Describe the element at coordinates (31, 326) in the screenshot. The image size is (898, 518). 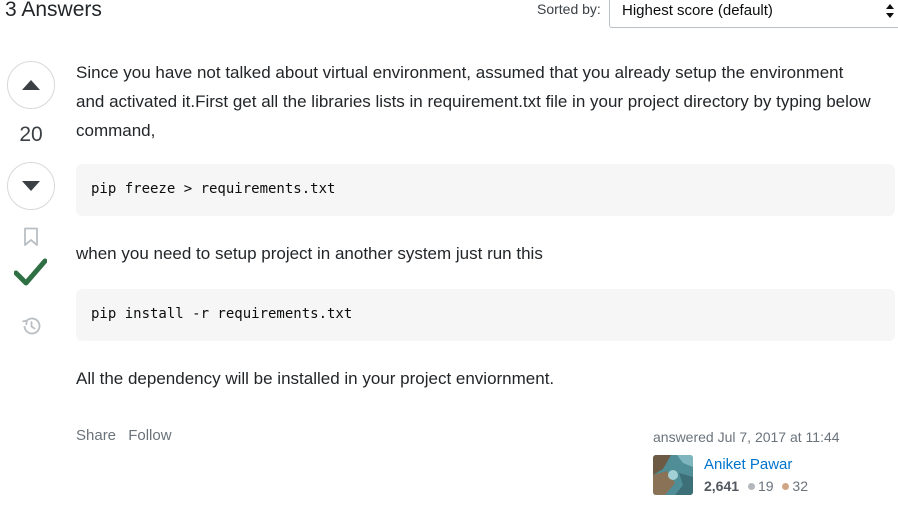
I see `history-icon` at that location.